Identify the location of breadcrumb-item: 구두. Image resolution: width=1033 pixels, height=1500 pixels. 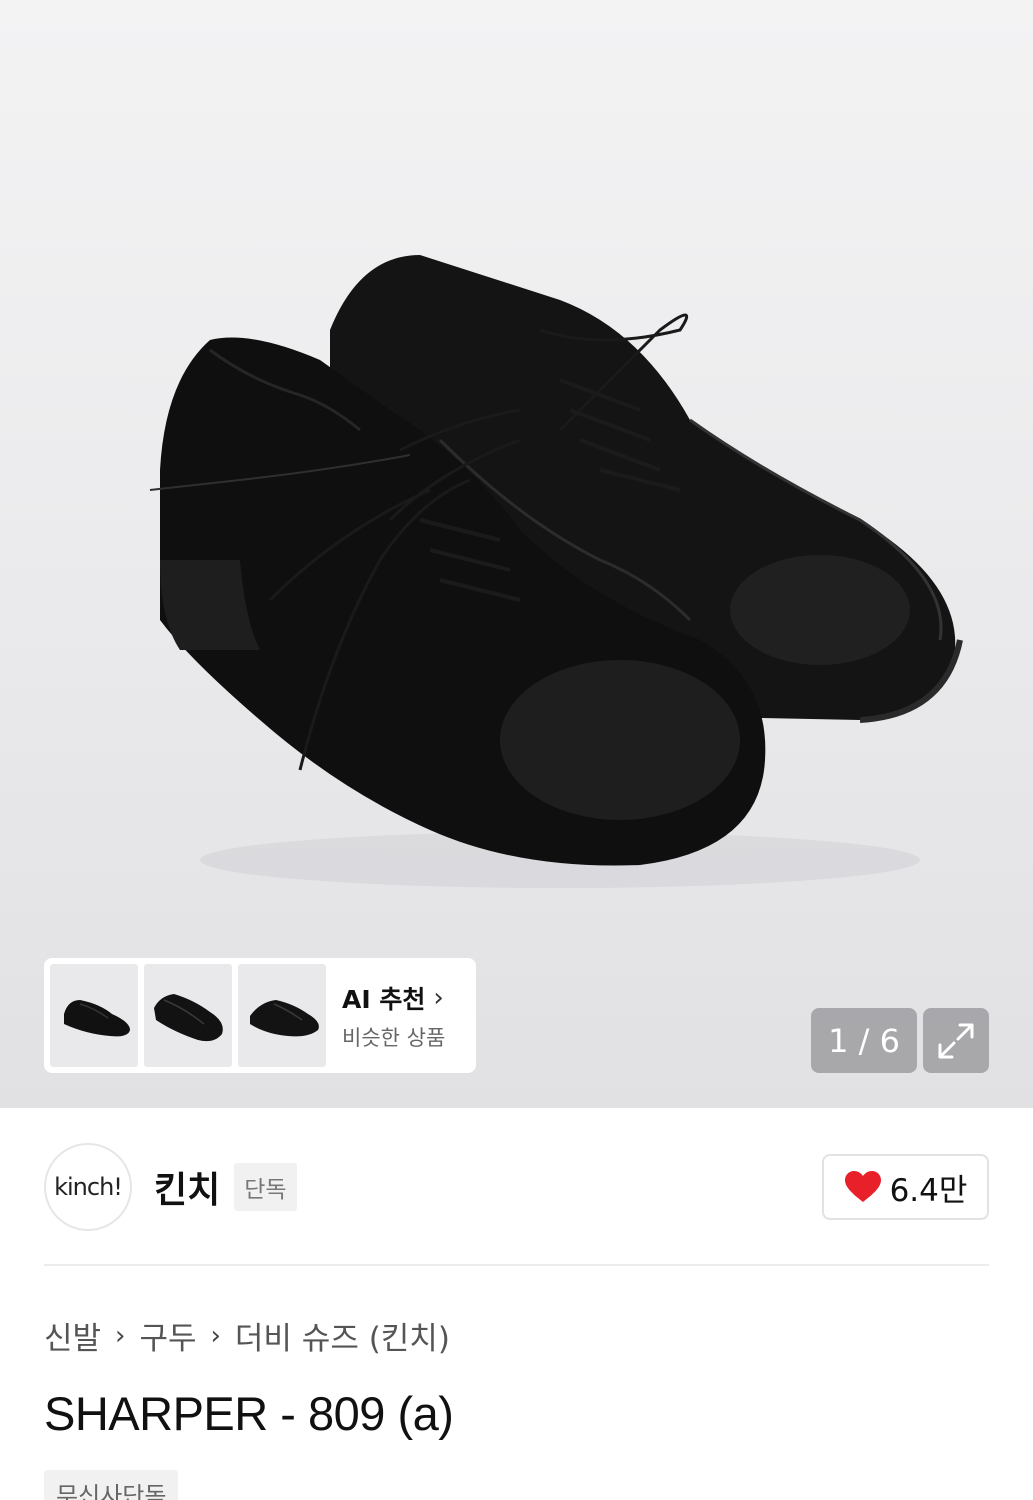
(167, 1335).